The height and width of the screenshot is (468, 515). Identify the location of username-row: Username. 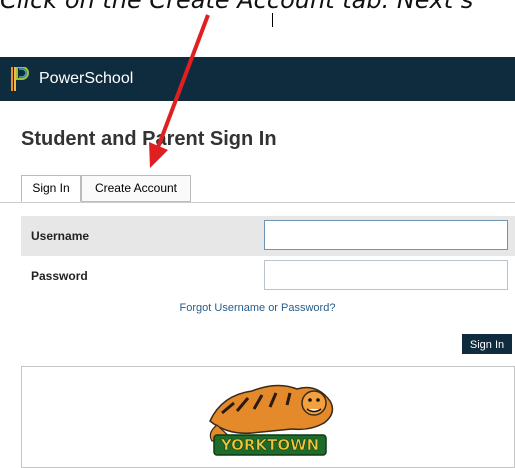
(268, 236).